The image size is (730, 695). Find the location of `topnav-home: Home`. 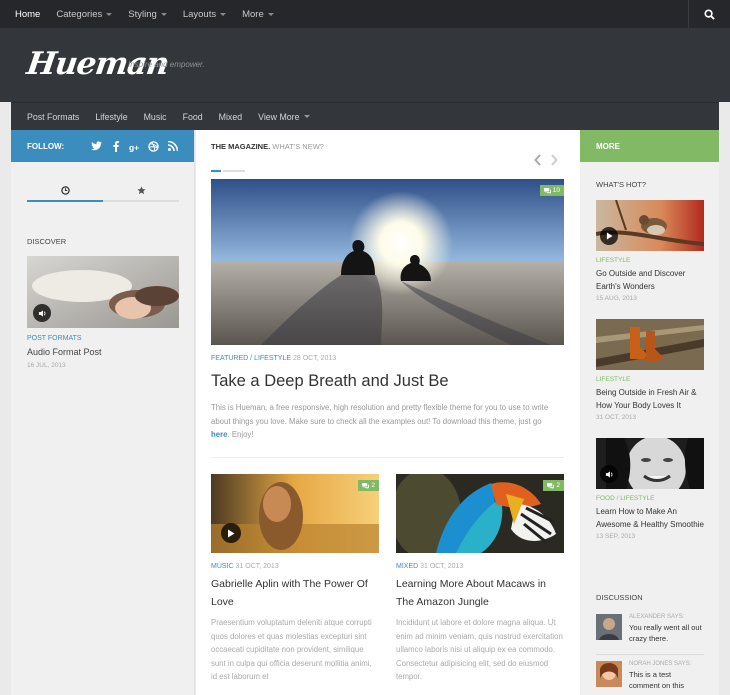

topnav-home: Home is located at coordinates (24, 14).